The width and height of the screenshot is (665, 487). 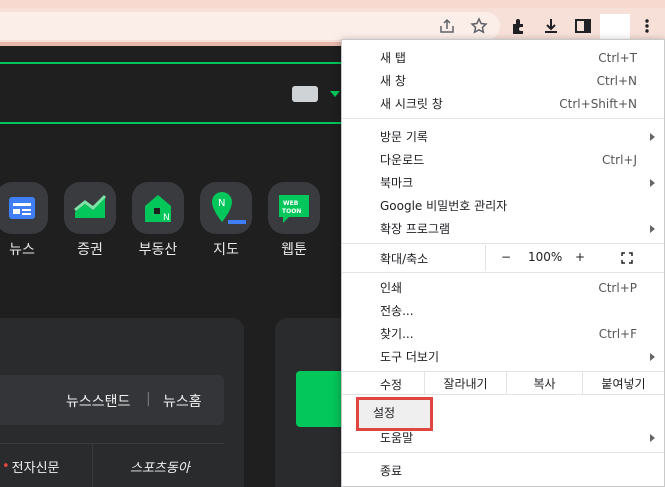 I want to click on share-icon, so click(x=447, y=26).